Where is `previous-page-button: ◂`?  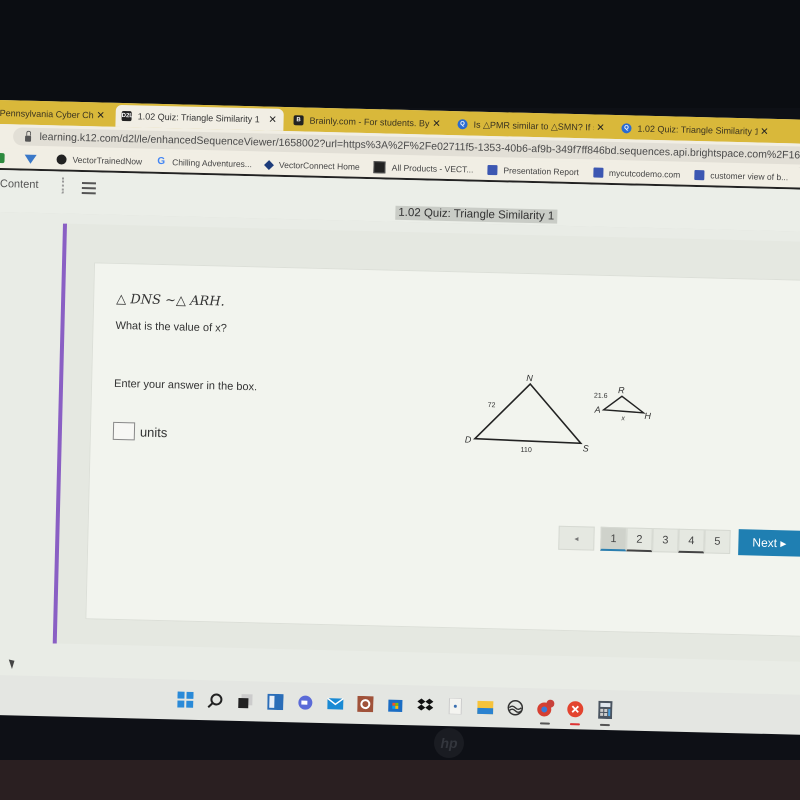
previous-page-button: ◂ is located at coordinates (576, 538).